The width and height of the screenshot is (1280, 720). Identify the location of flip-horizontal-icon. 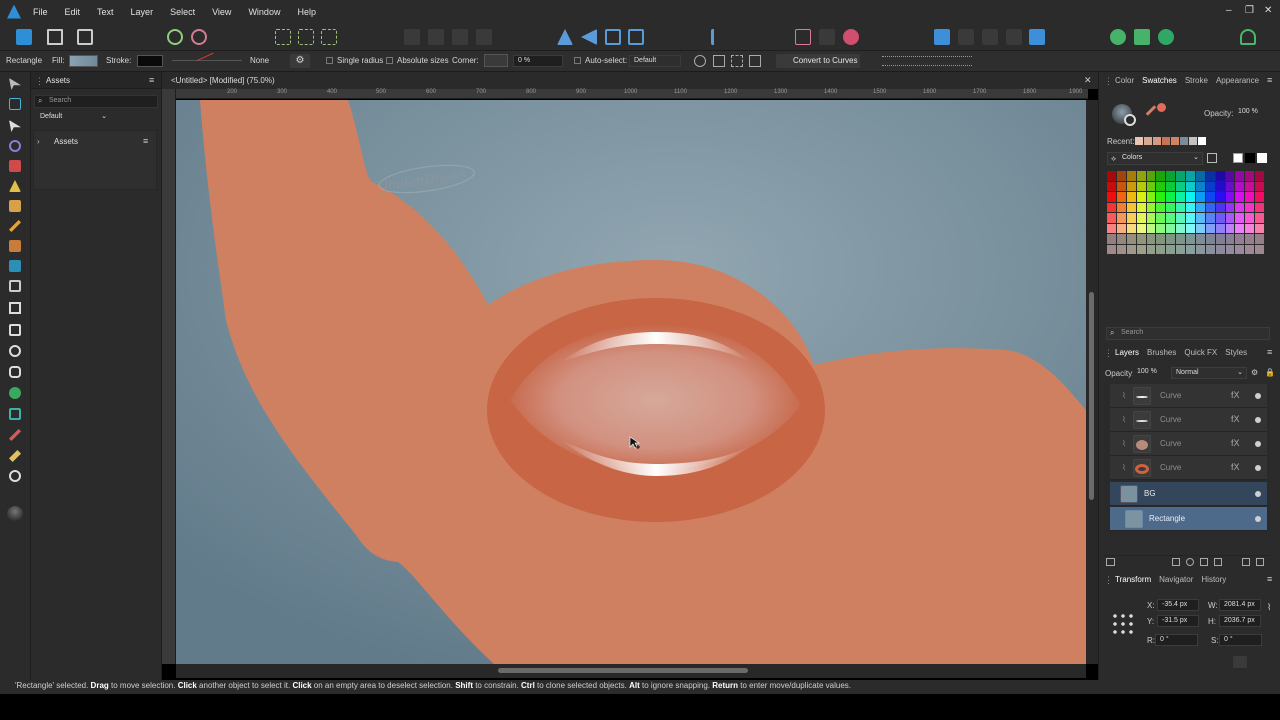
(565, 37).